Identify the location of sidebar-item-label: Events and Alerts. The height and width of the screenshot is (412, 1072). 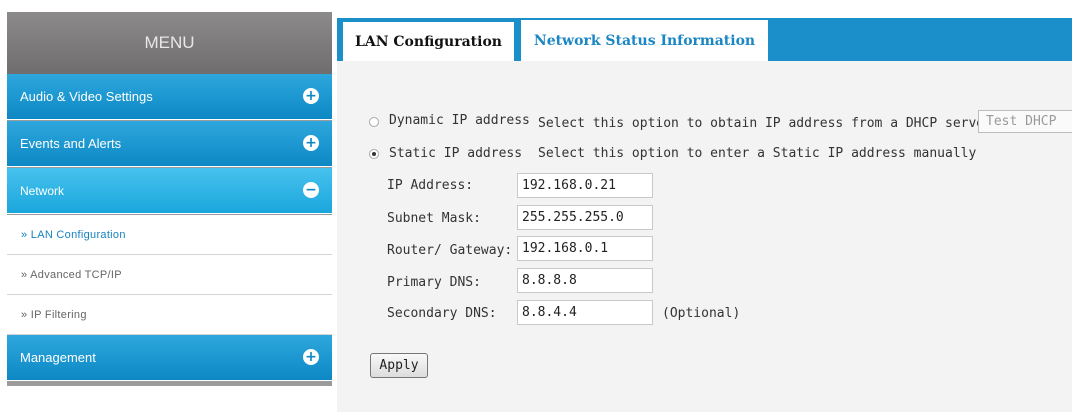
(71, 143).